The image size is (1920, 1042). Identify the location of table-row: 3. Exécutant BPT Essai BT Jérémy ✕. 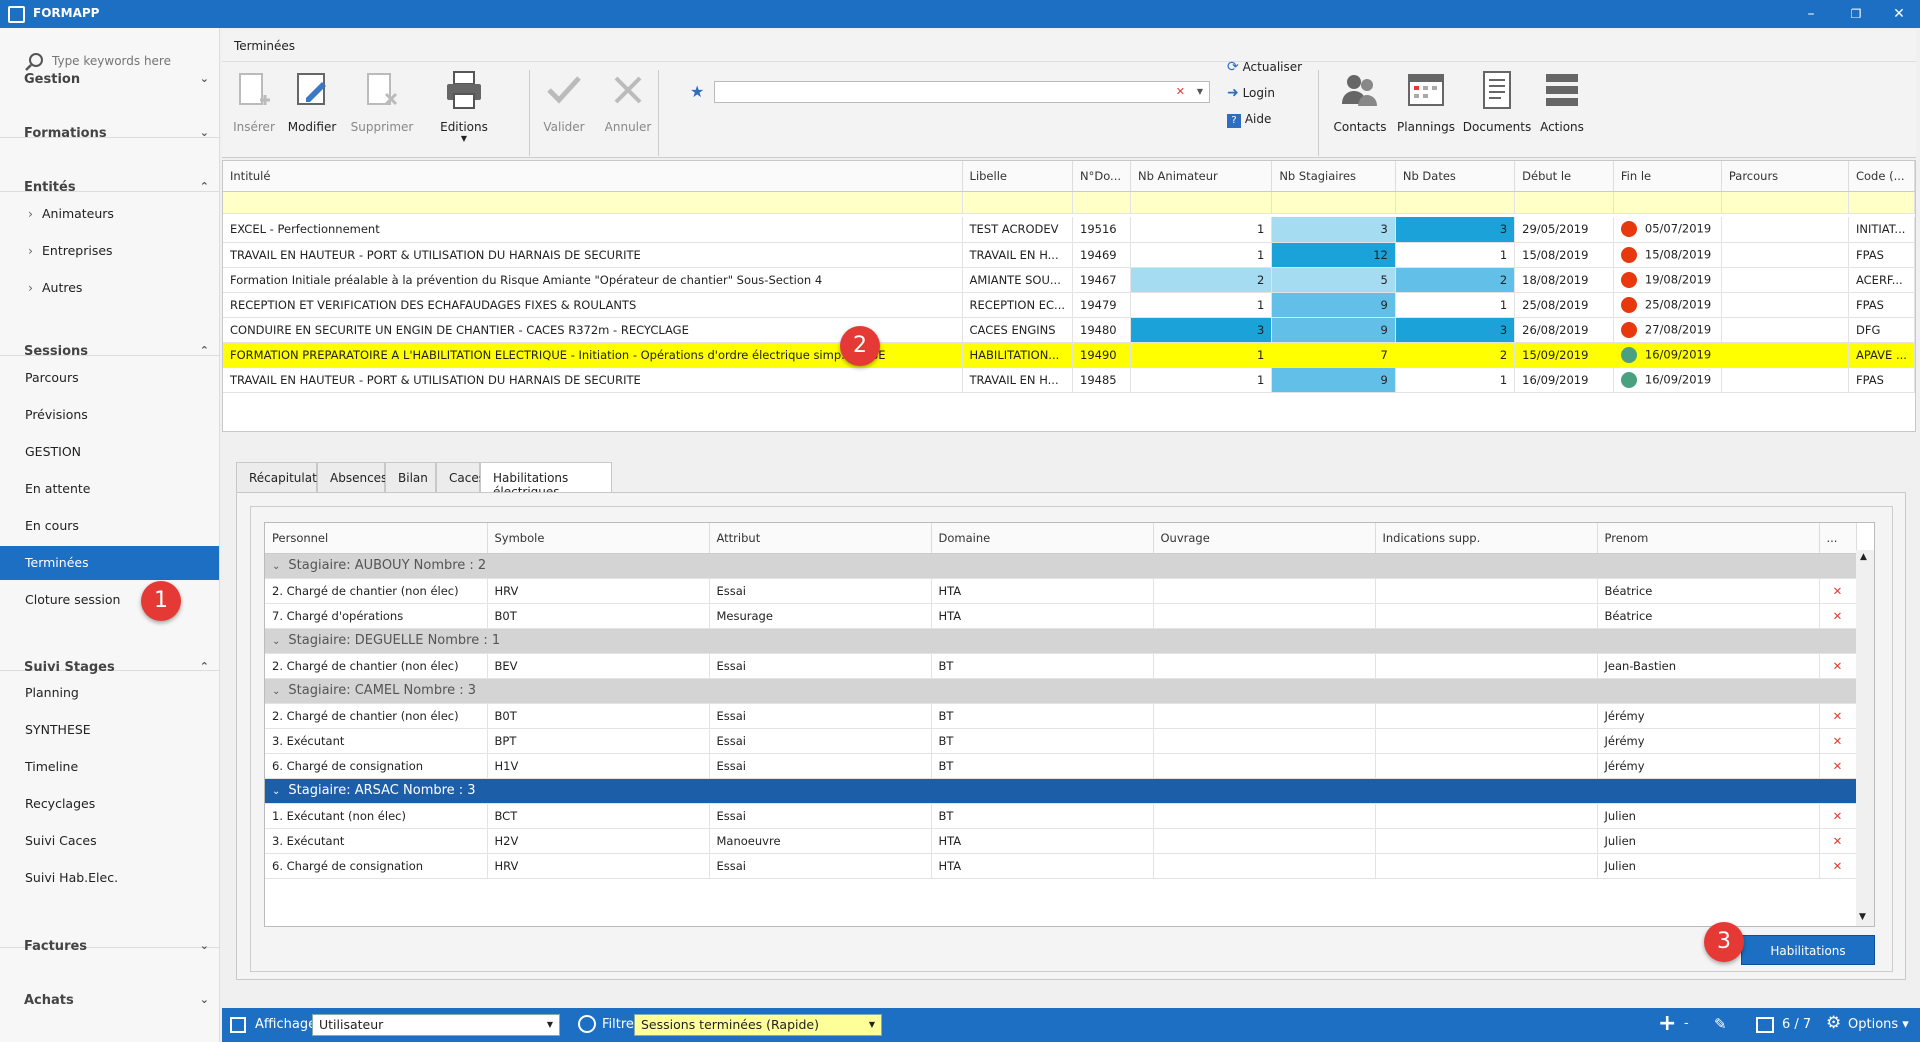
(1061, 741).